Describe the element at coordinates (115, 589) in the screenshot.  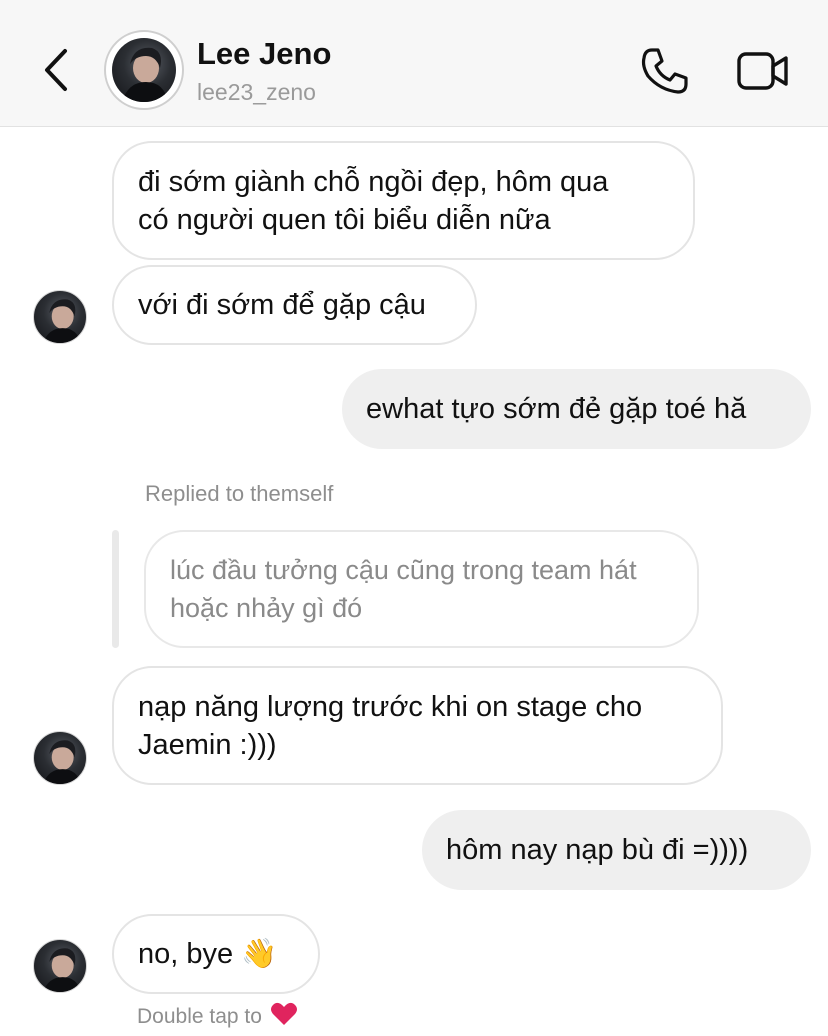
I see `reply-indicator-bar` at that location.